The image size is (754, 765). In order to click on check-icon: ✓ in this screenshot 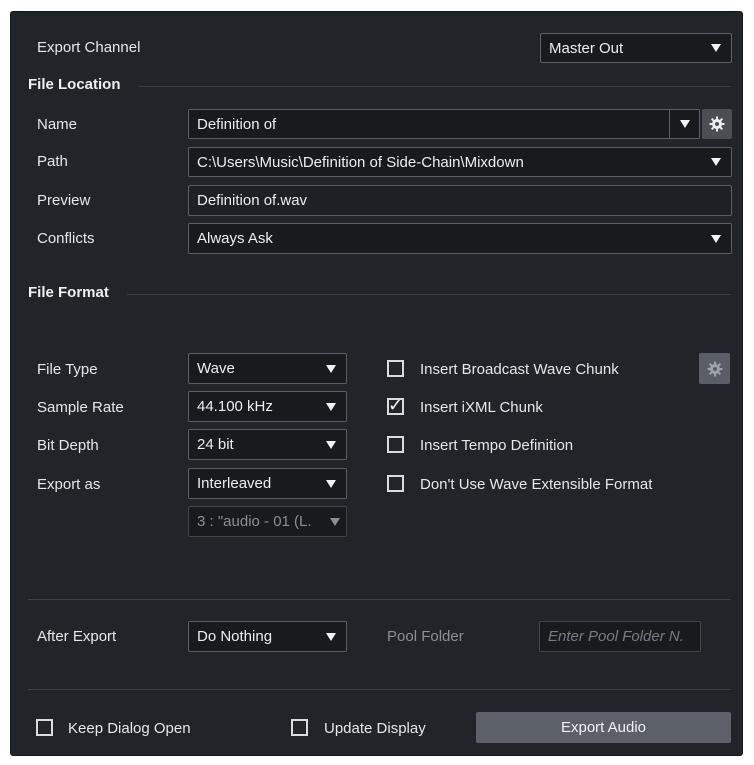, I will do `click(396, 405)`.